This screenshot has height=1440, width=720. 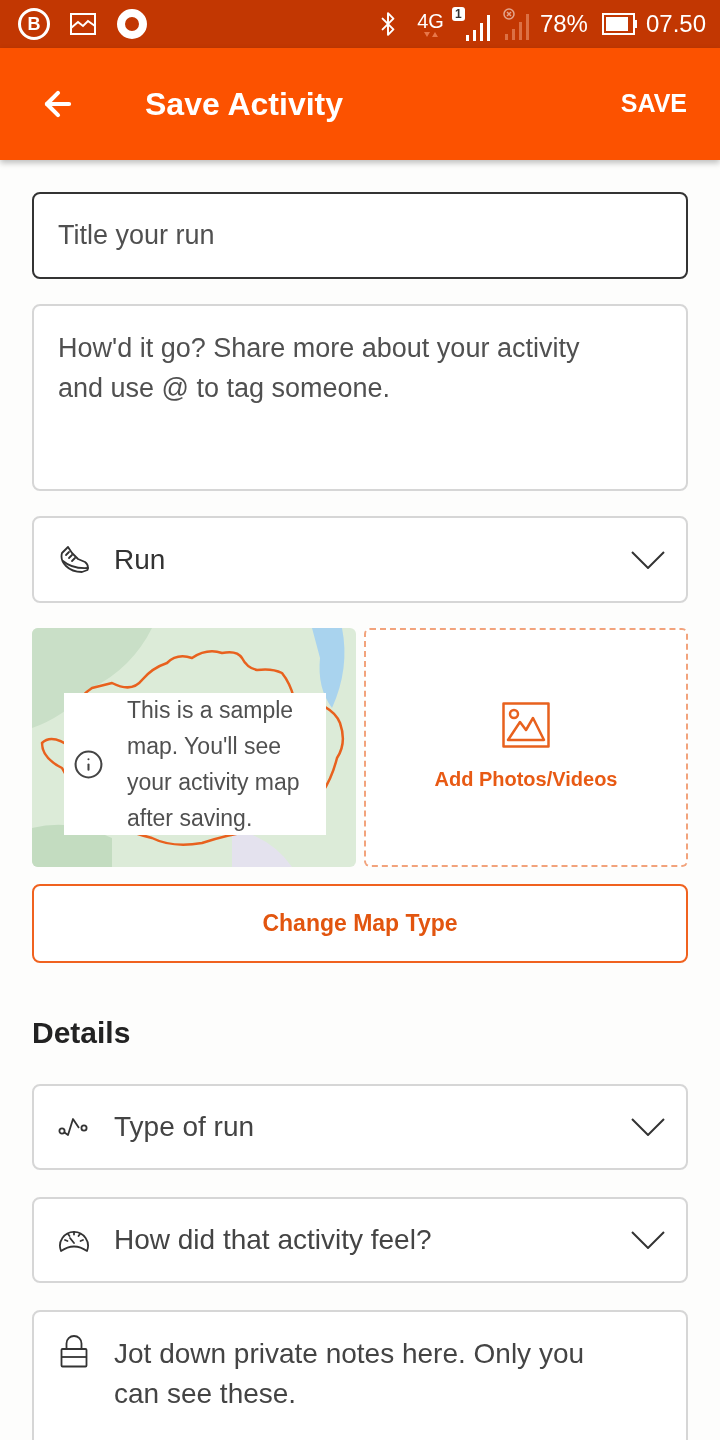 What do you see at coordinates (360, 1375) in the screenshot?
I see `private-notes-input: Jot down private notes here. Only you can see these.` at bounding box center [360, 1375].